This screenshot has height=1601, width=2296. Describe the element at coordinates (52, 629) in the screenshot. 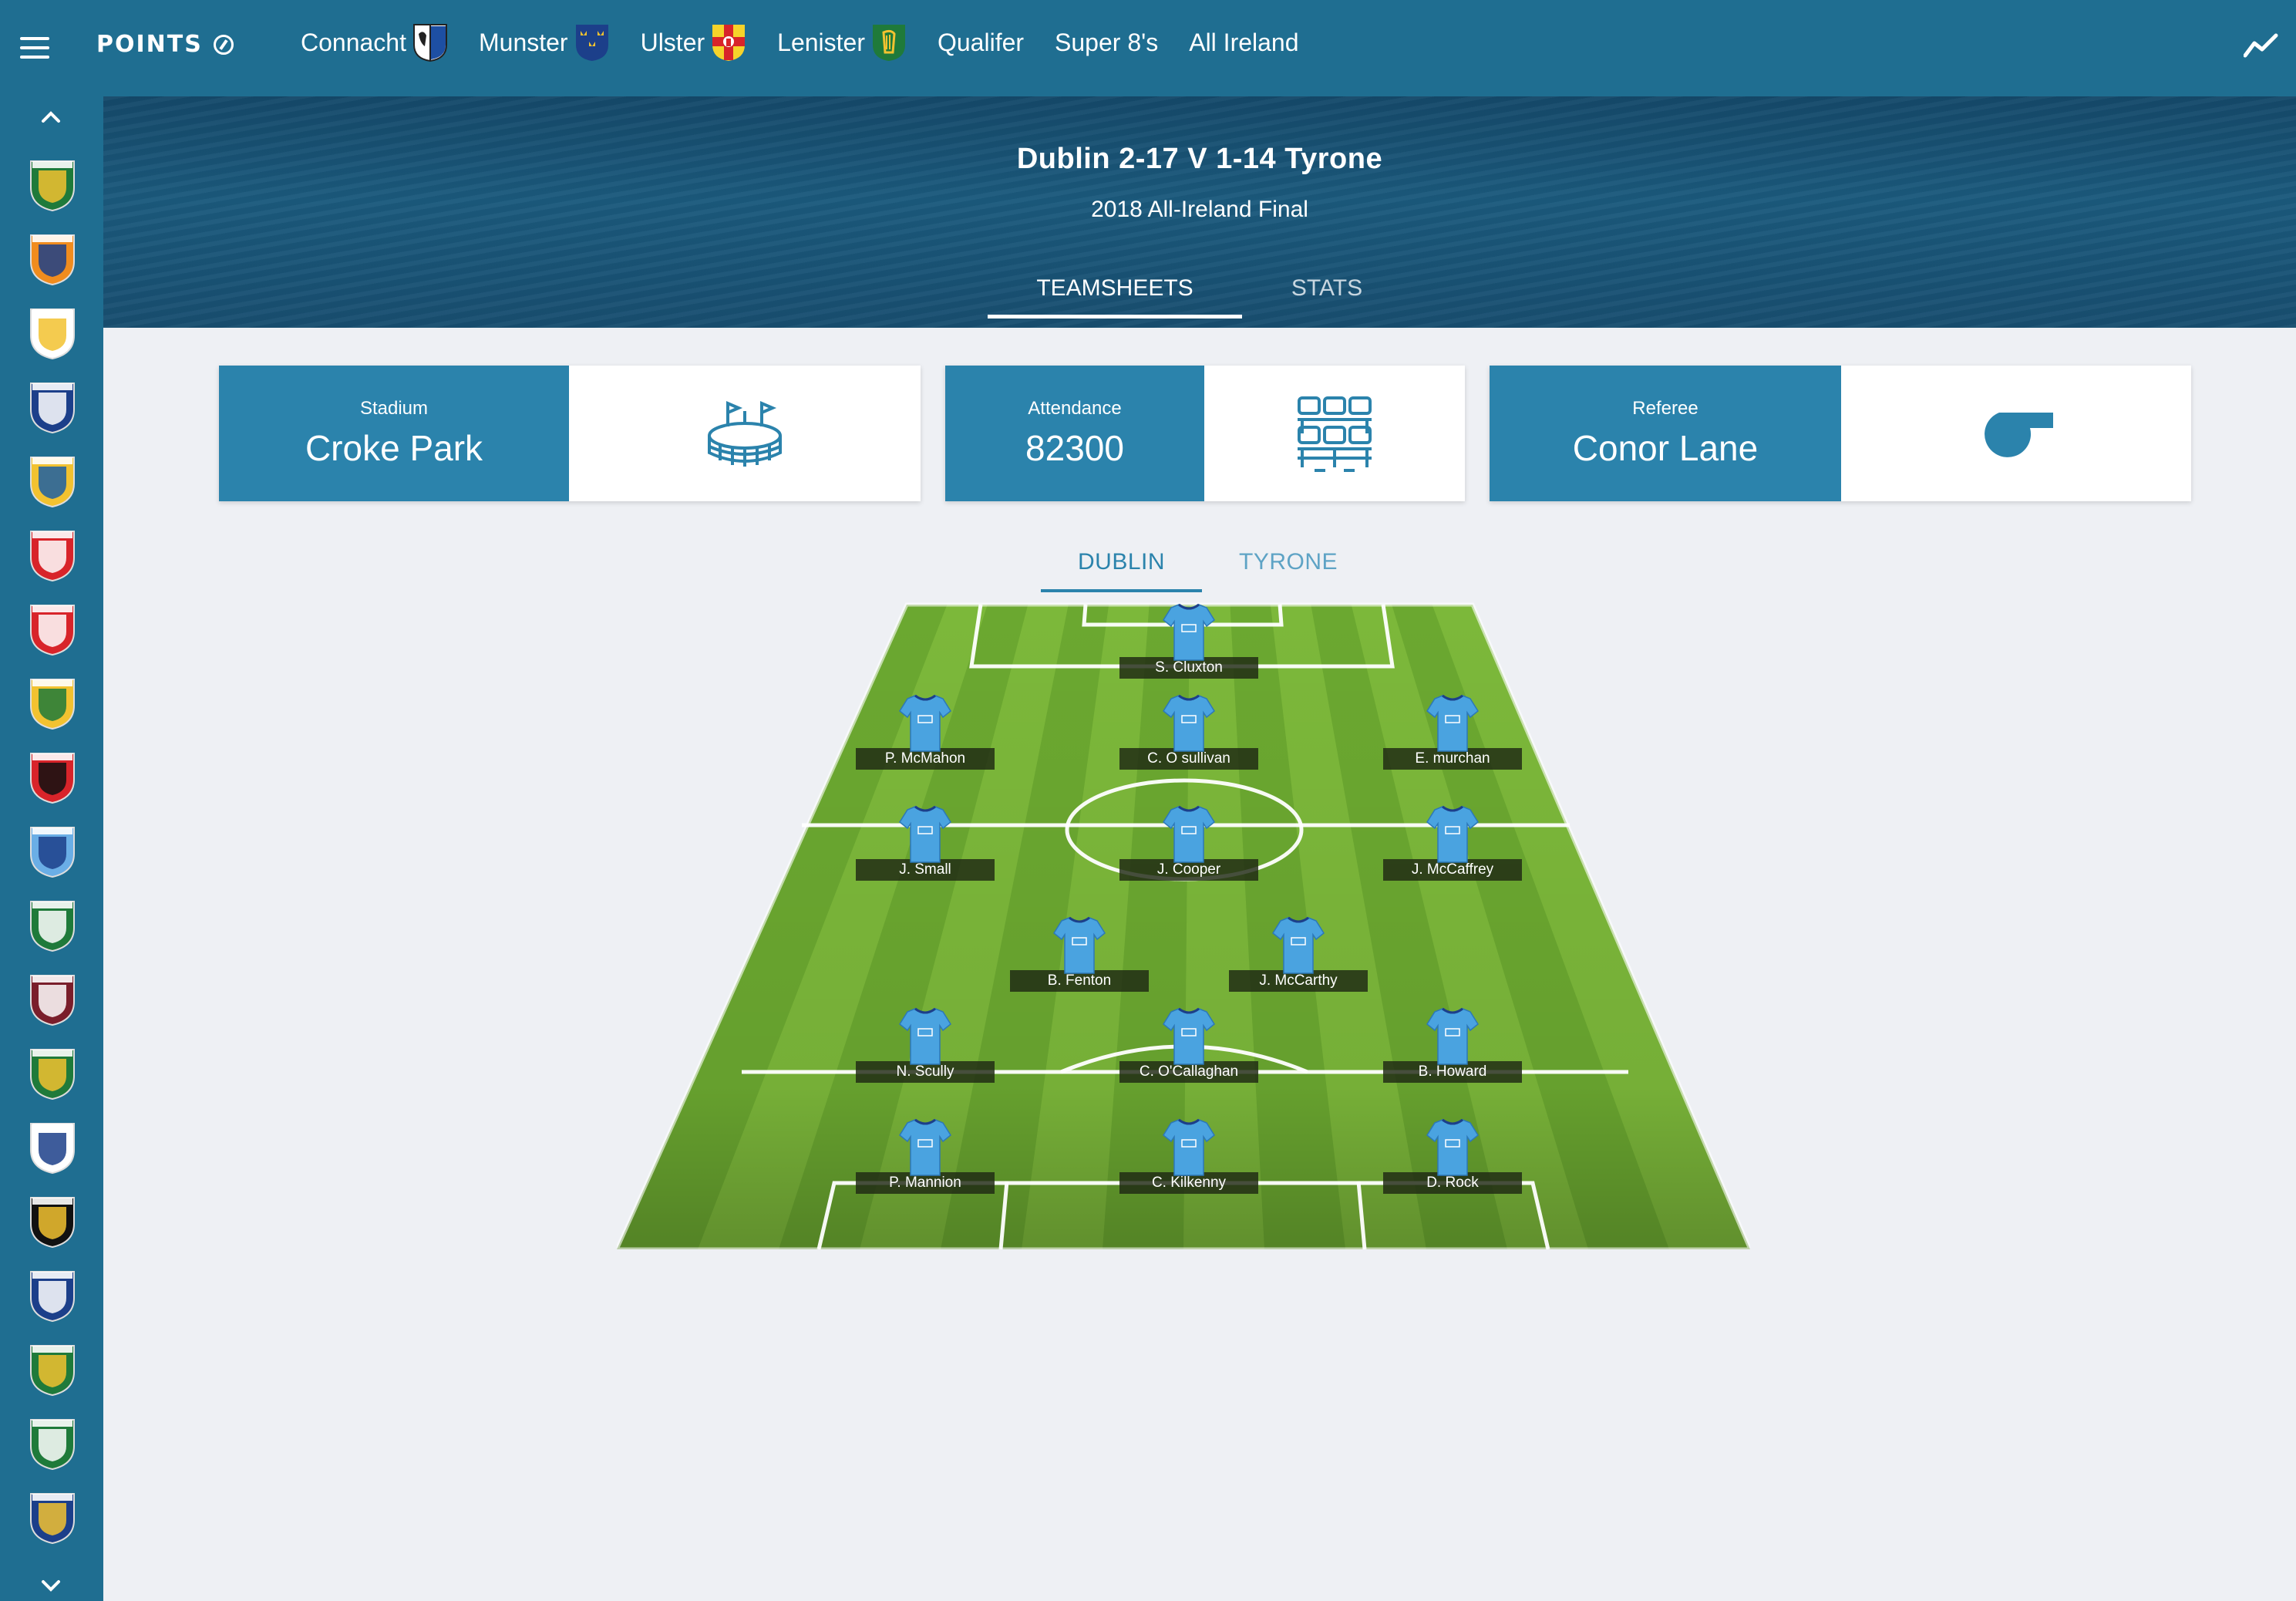

I see `derry-crest-icon` at that location.